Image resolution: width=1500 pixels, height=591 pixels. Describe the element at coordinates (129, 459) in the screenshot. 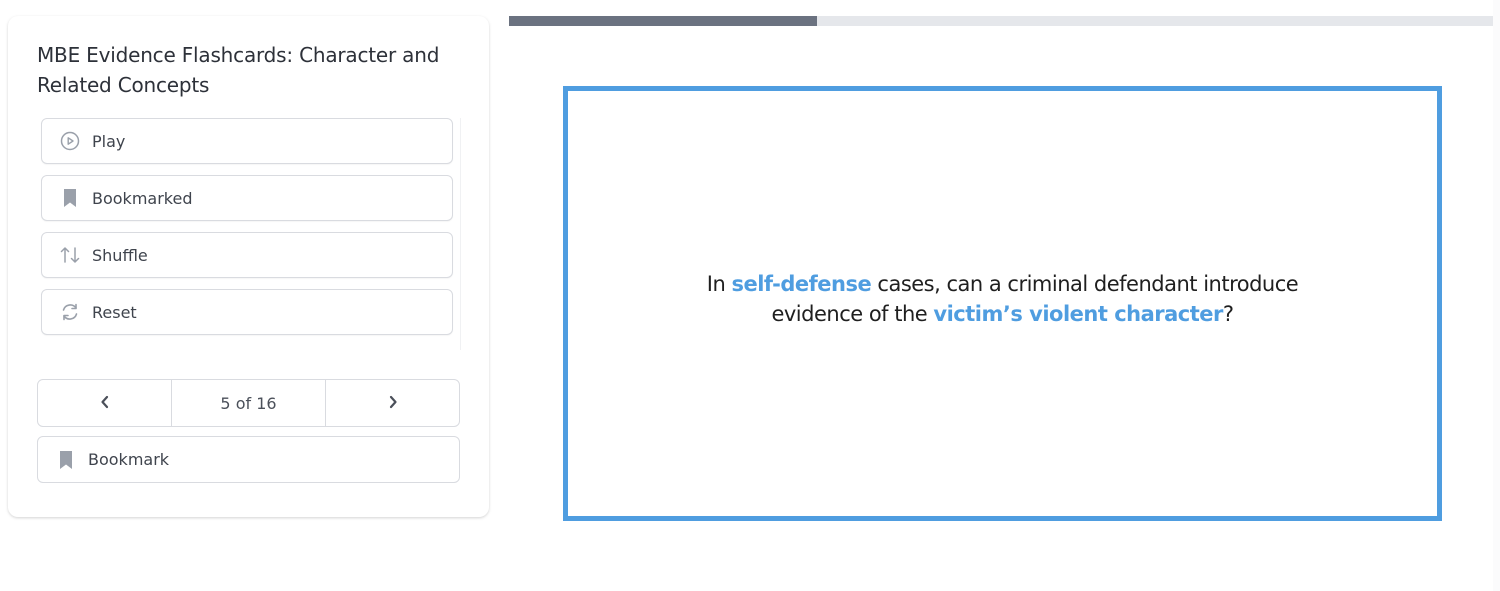

I see `bookmark-label: Bookmark` at that location.